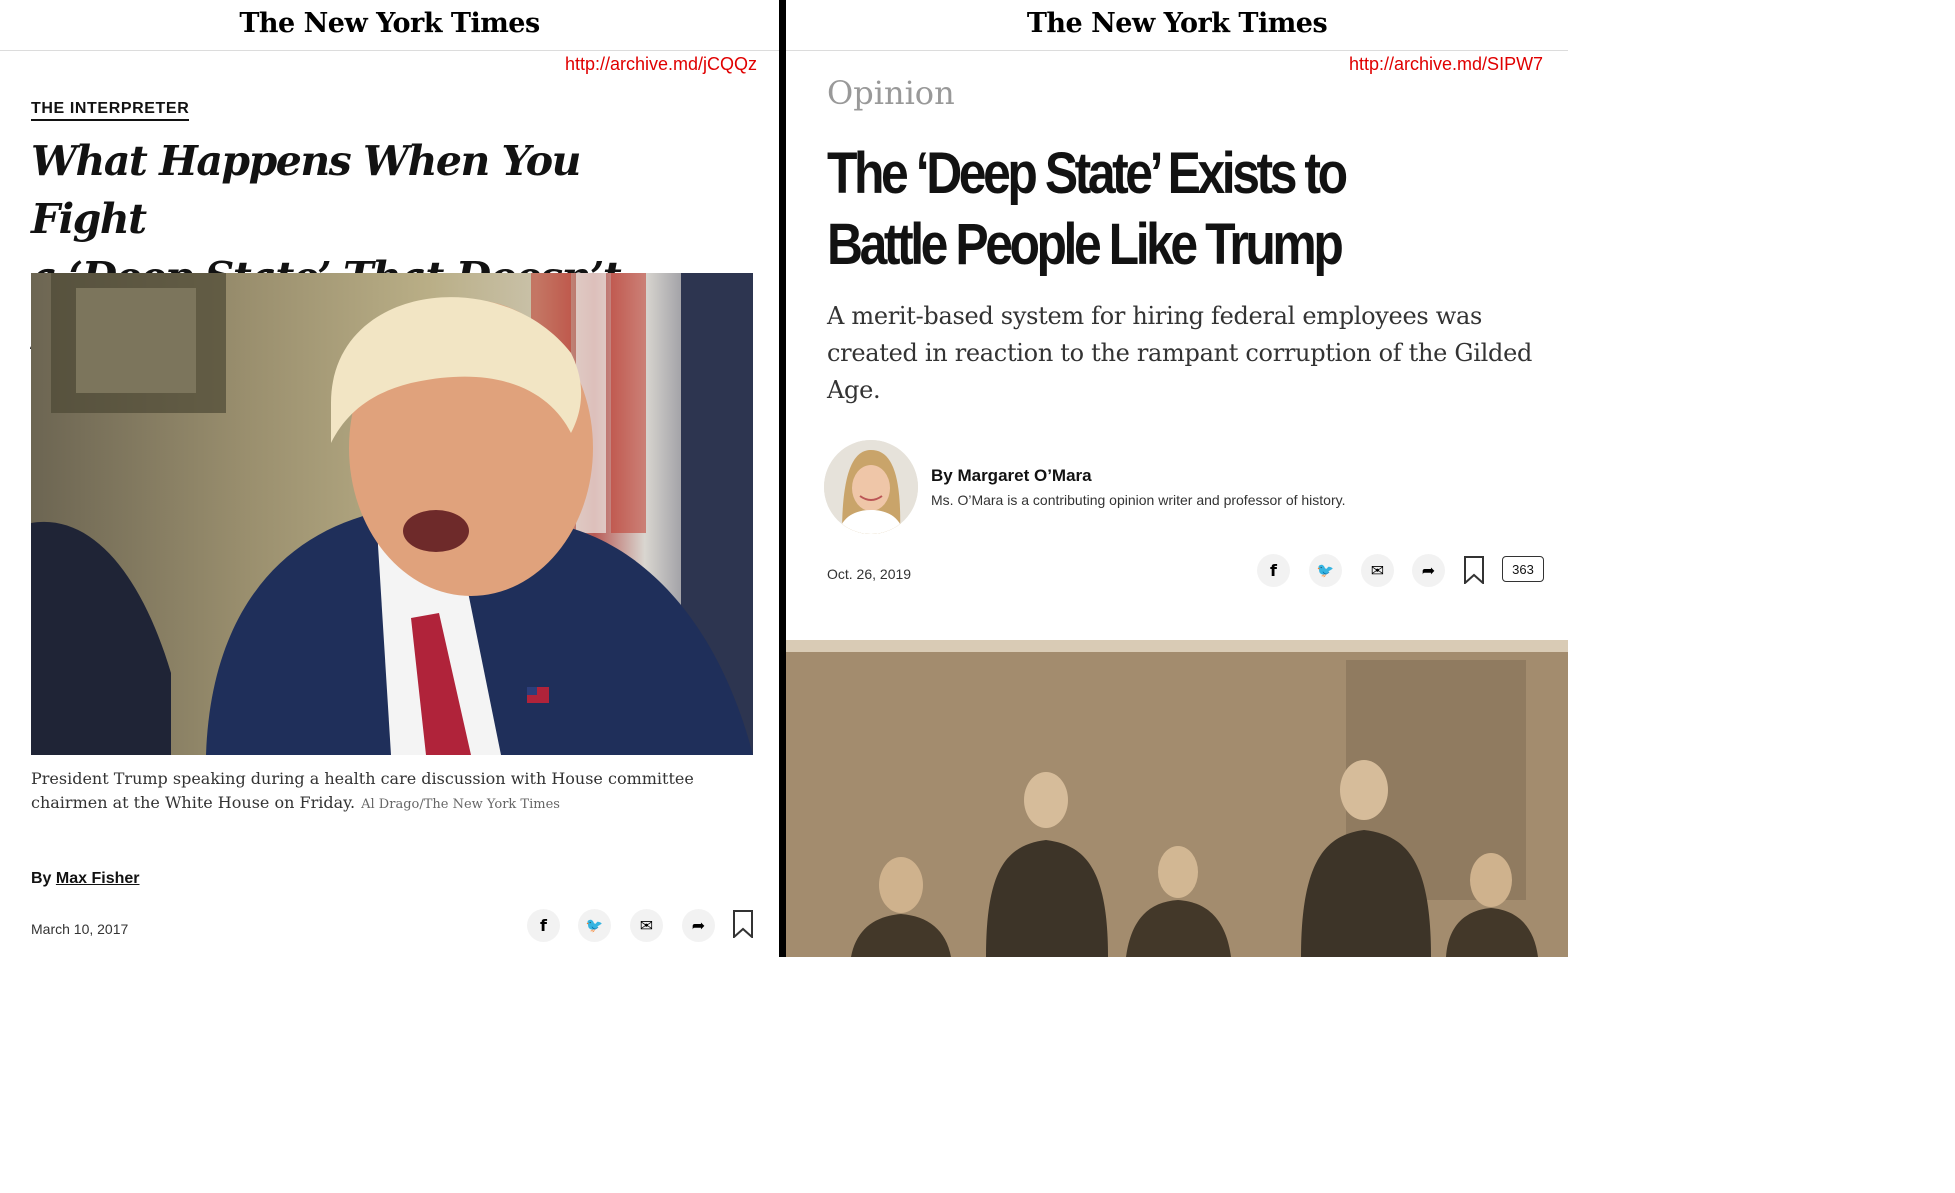 The height and width of the screenshot is (1193, 1955). Describe the element at coordinates (1085, 244) in the screenshot. I see `headline-line-2: Battle People Like Trump` at that location.